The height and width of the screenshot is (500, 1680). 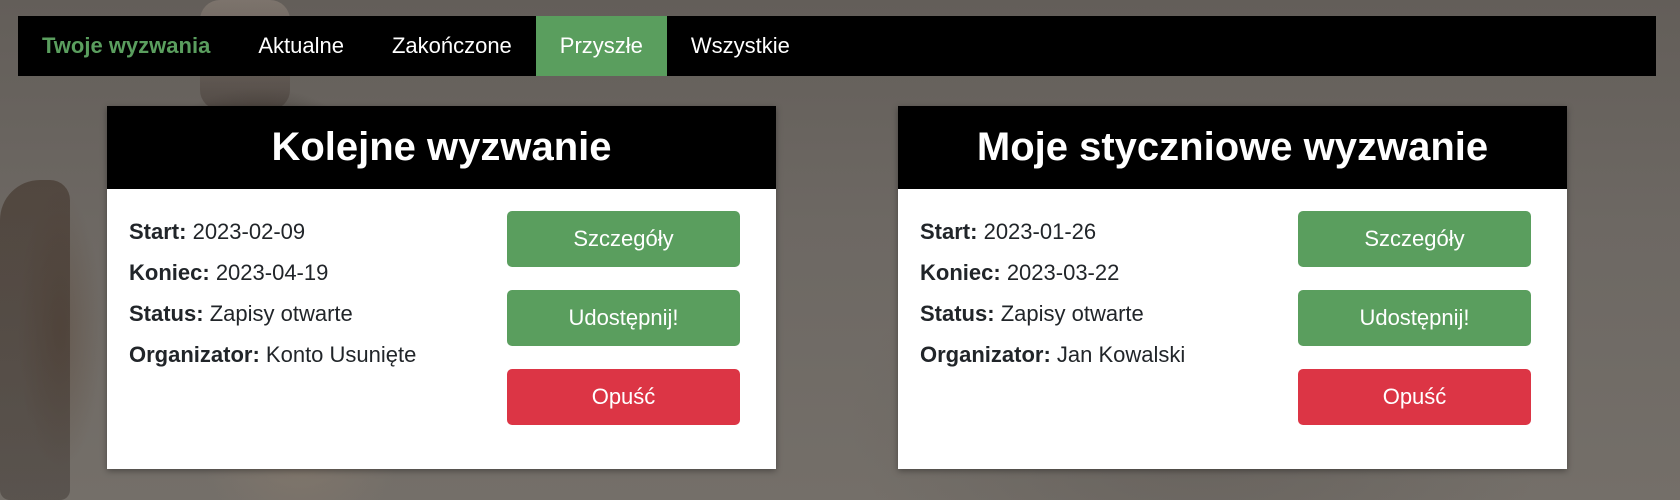 I want to click on challenge-title: Moje styczniowe wyzwanie, so click(x=1232, y=147).